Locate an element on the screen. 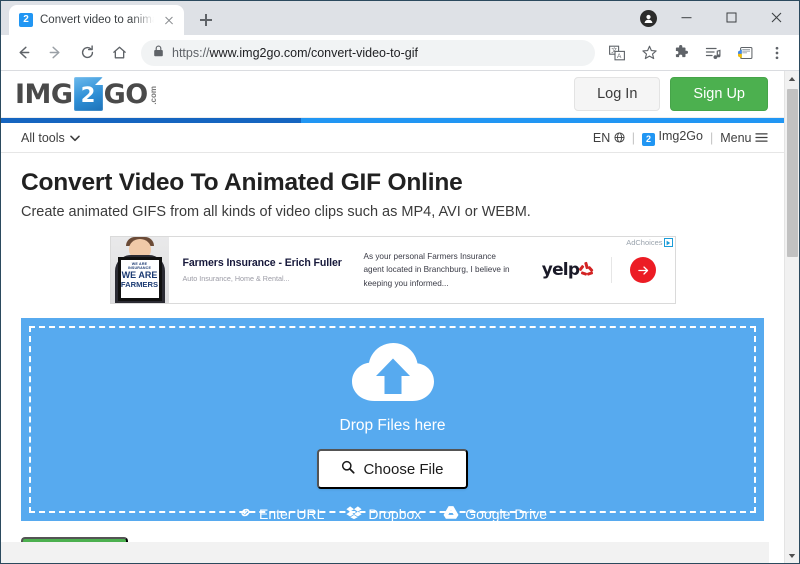 Image resolution: width=800 pixels, height=564 pixels. site-navbar: All tools EN | 2 Img2Go | Menu is located at coordinates (392, 138).